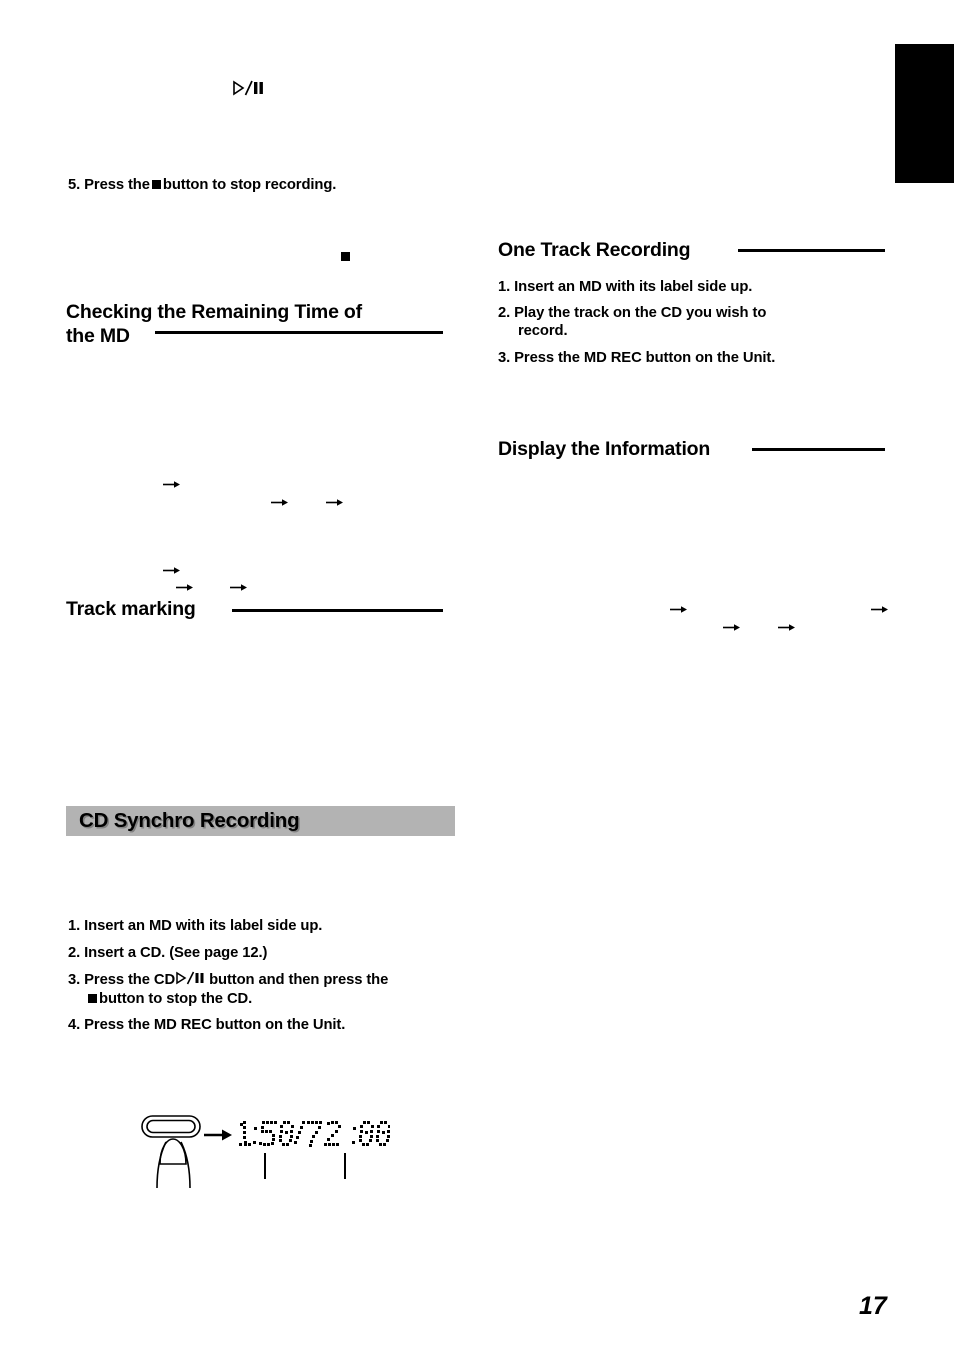  What do you see at coordinates (924, 113) in the screenshot?
I see `thumb-index-tab` at bounding box center [924, 113].